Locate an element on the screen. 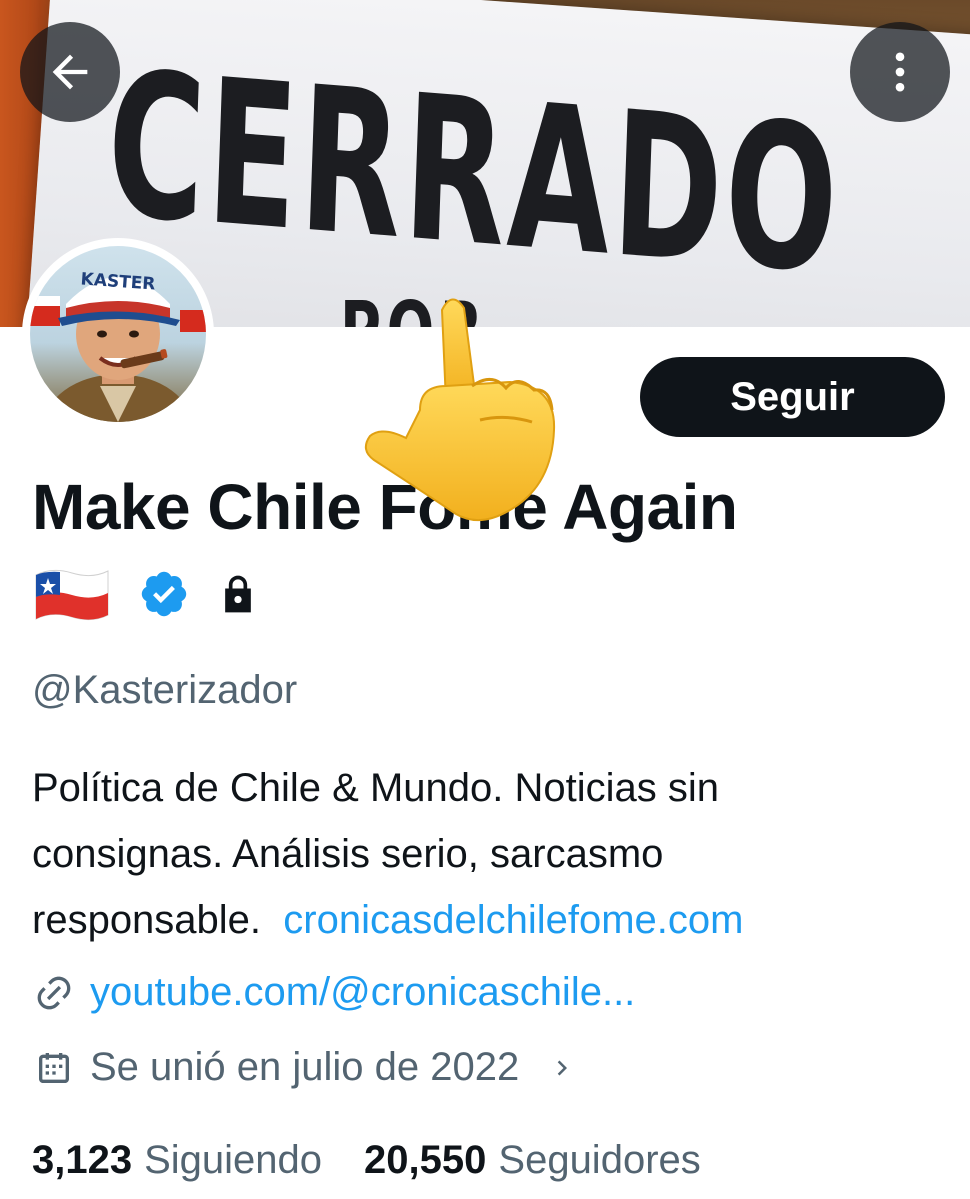  avatar-image: KASTER is located at coordinates (118, 334).